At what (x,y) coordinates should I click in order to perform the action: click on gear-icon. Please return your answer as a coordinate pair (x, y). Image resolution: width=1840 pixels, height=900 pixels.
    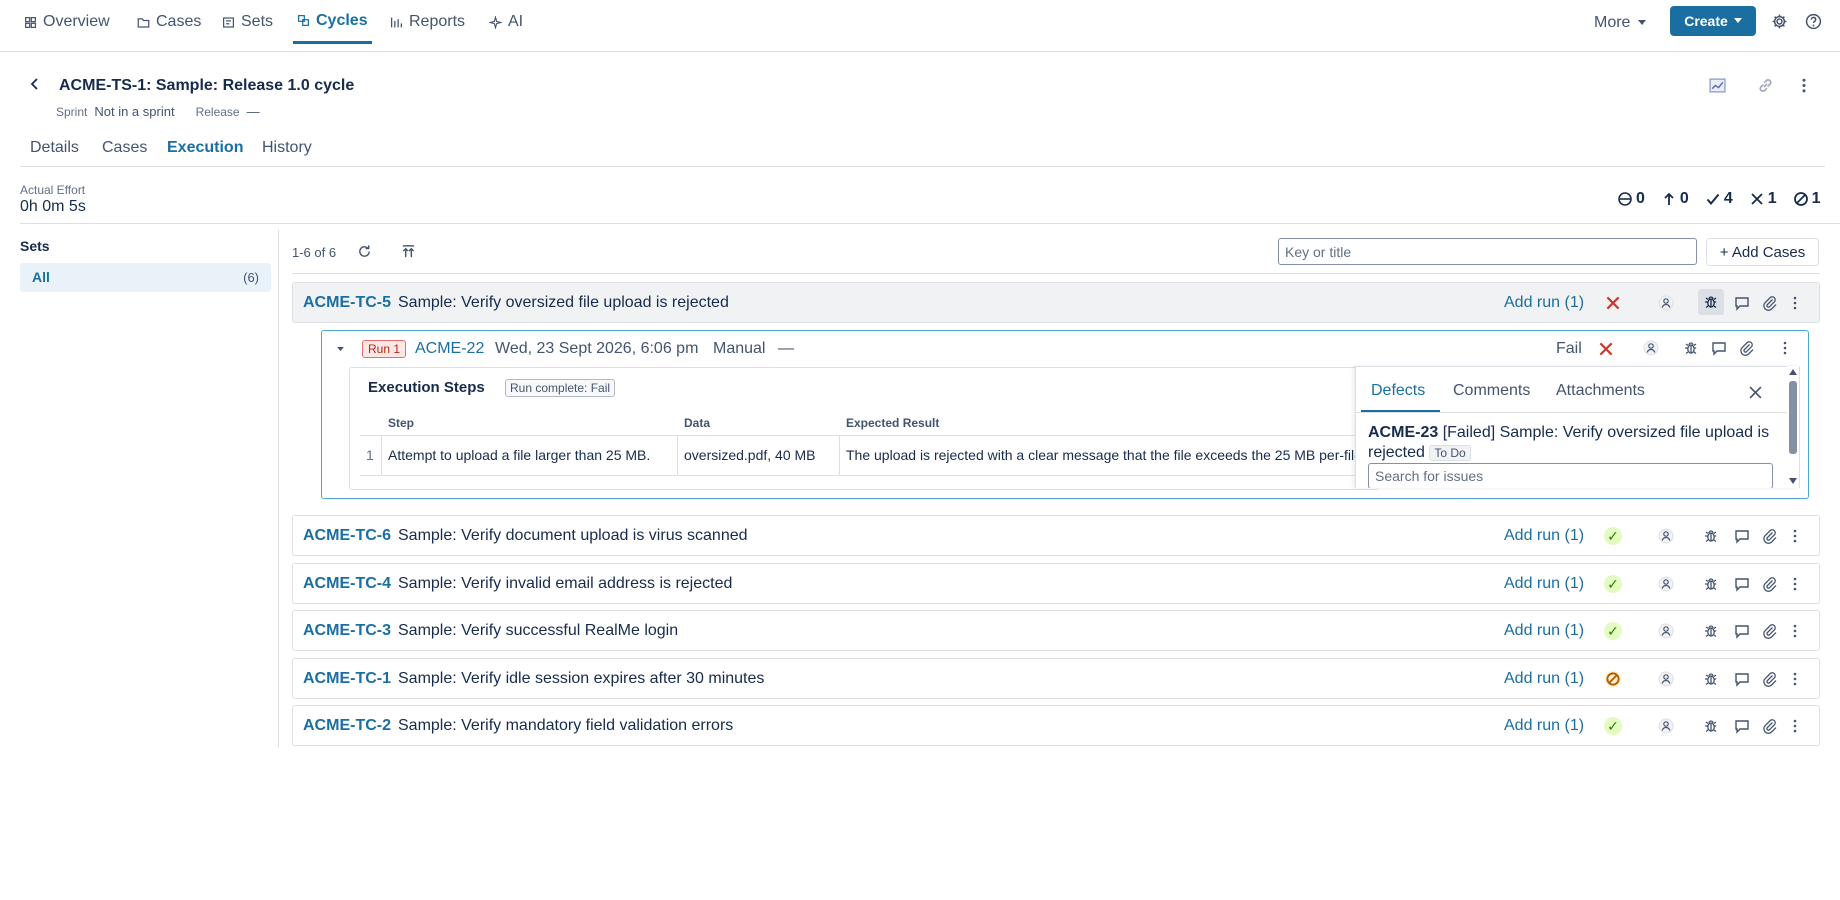
    Looking at the image, I should click on (1779, 21).